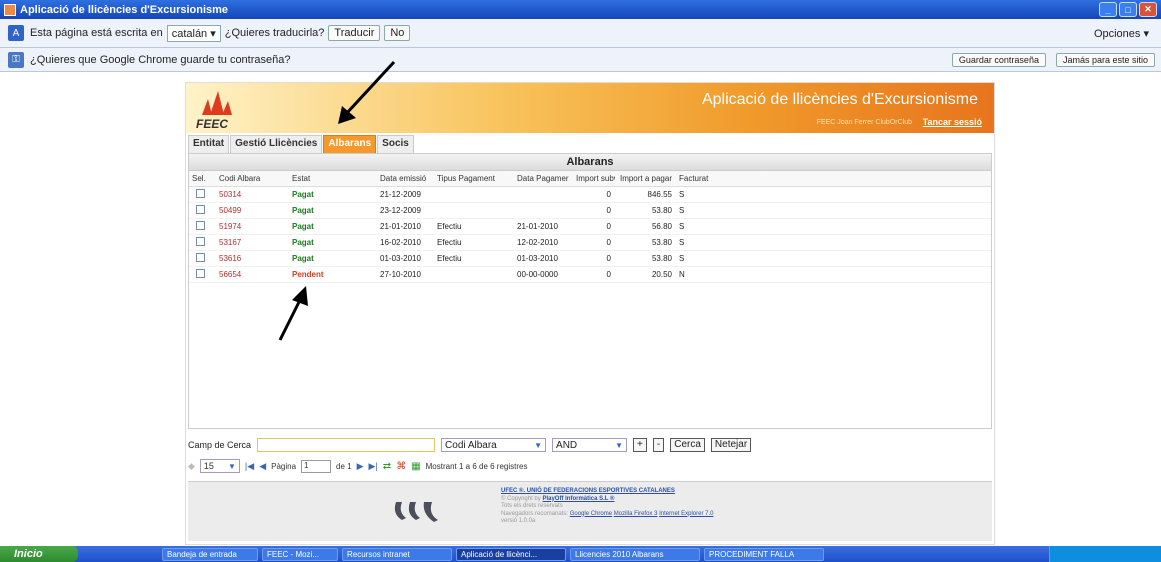 This screenshot has width=1161, height=562. What do you see at coordinates (543, 178) in the screenshot?
I see `col-data-pagament: Data Pagamer` at bounding box center [543, 178].